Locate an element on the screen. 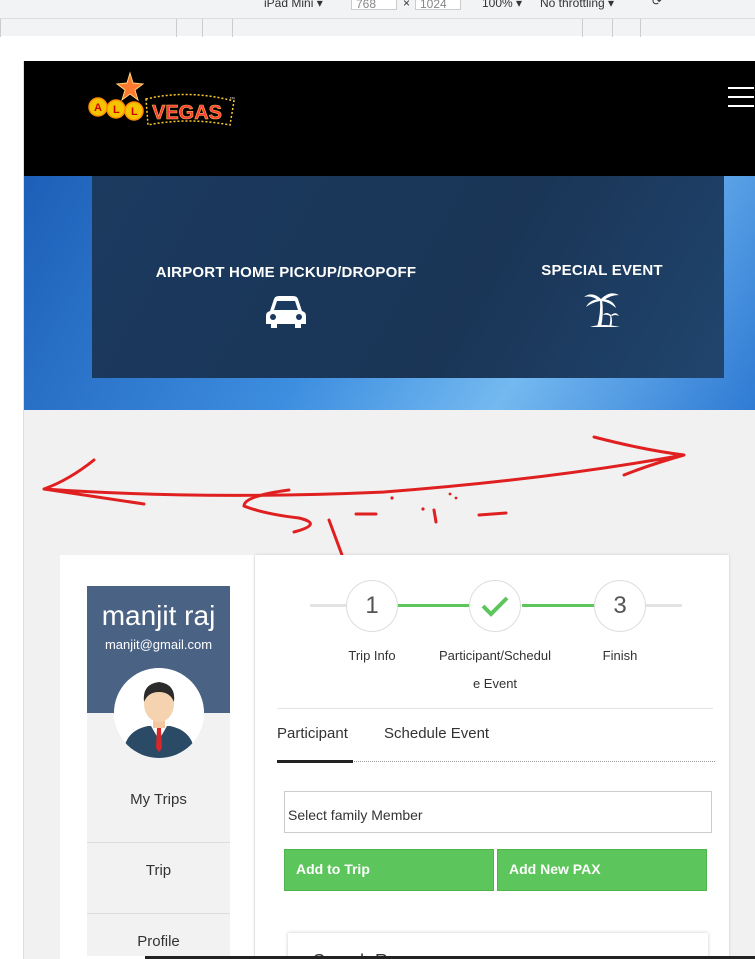  step-2-label: Participant/Schedul e Event is located at coordinates (495, 670).